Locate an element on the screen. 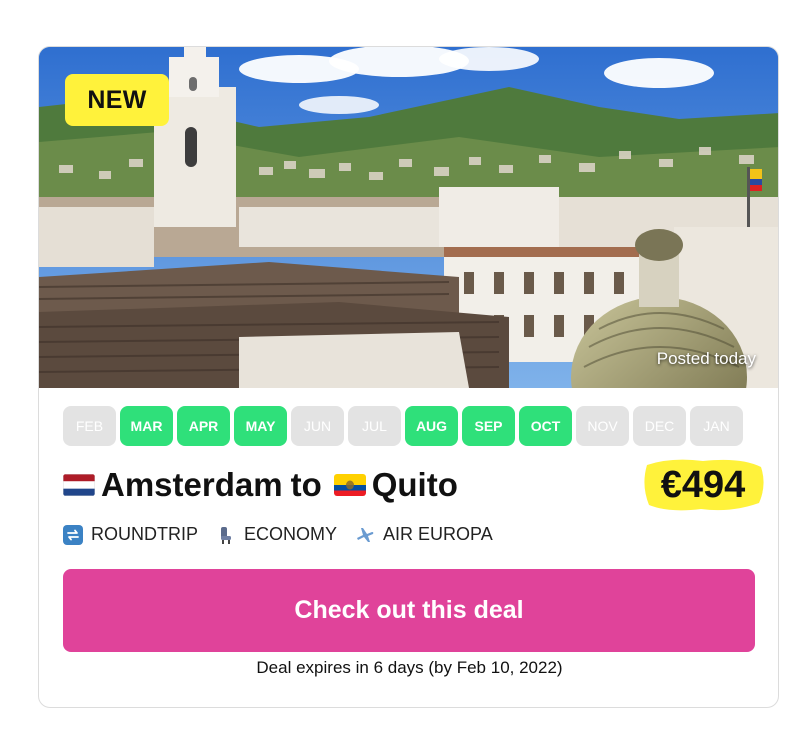 This screenshot has height=740, width=800. month-pill-aug: AUG is located at coordinates (431, 426).